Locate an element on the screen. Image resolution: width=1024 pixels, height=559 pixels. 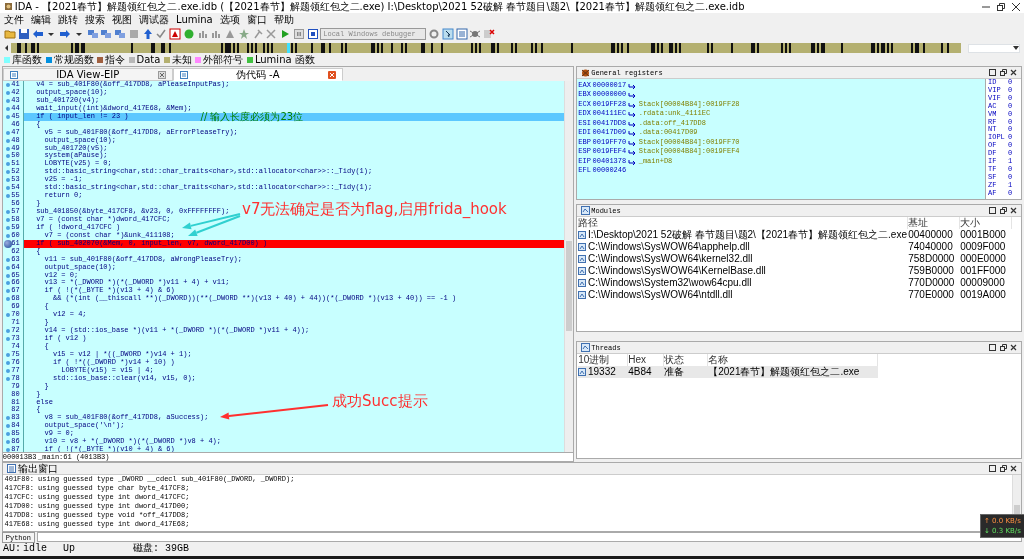
scrollbar is located at coordinates (568, 266).